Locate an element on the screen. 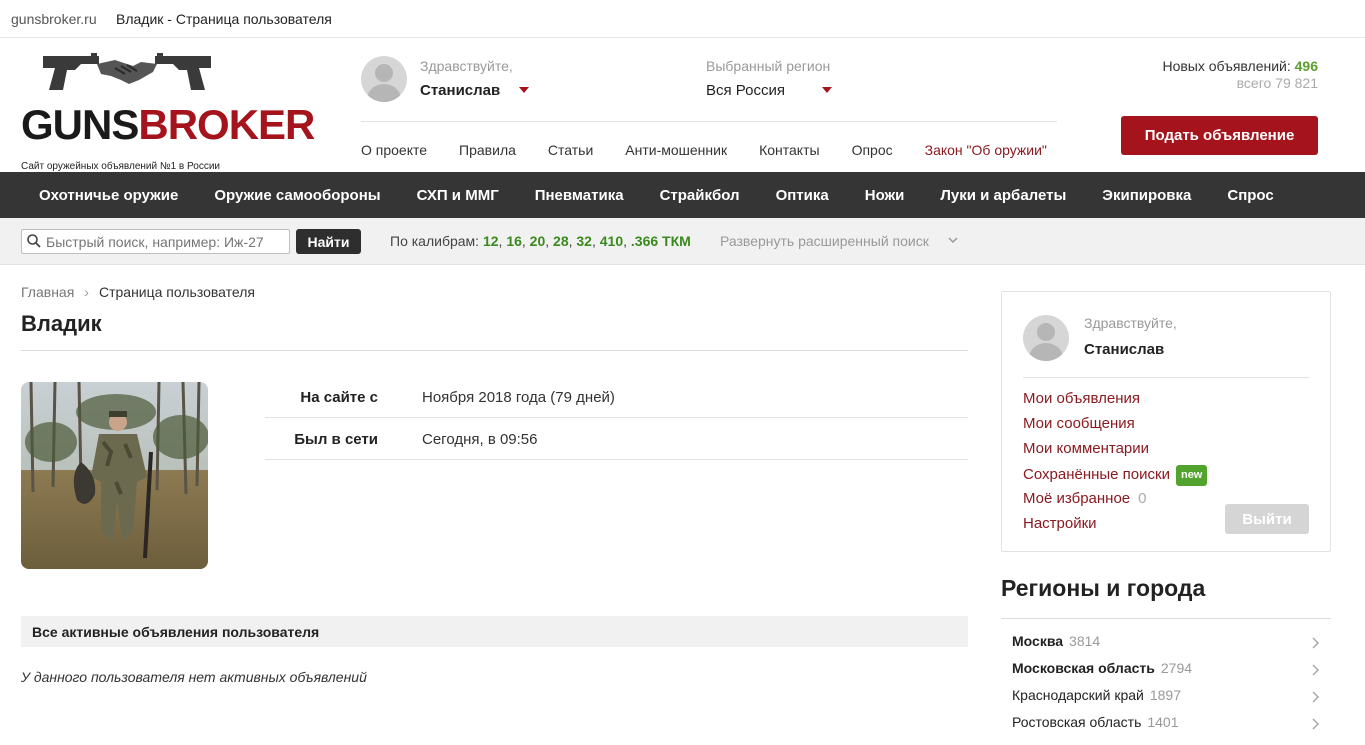 Image resolution: width=1365 pixels, height=745 pixels. breadcrumb: Главная › Страница пользователя is located at coordinates (138, 292).